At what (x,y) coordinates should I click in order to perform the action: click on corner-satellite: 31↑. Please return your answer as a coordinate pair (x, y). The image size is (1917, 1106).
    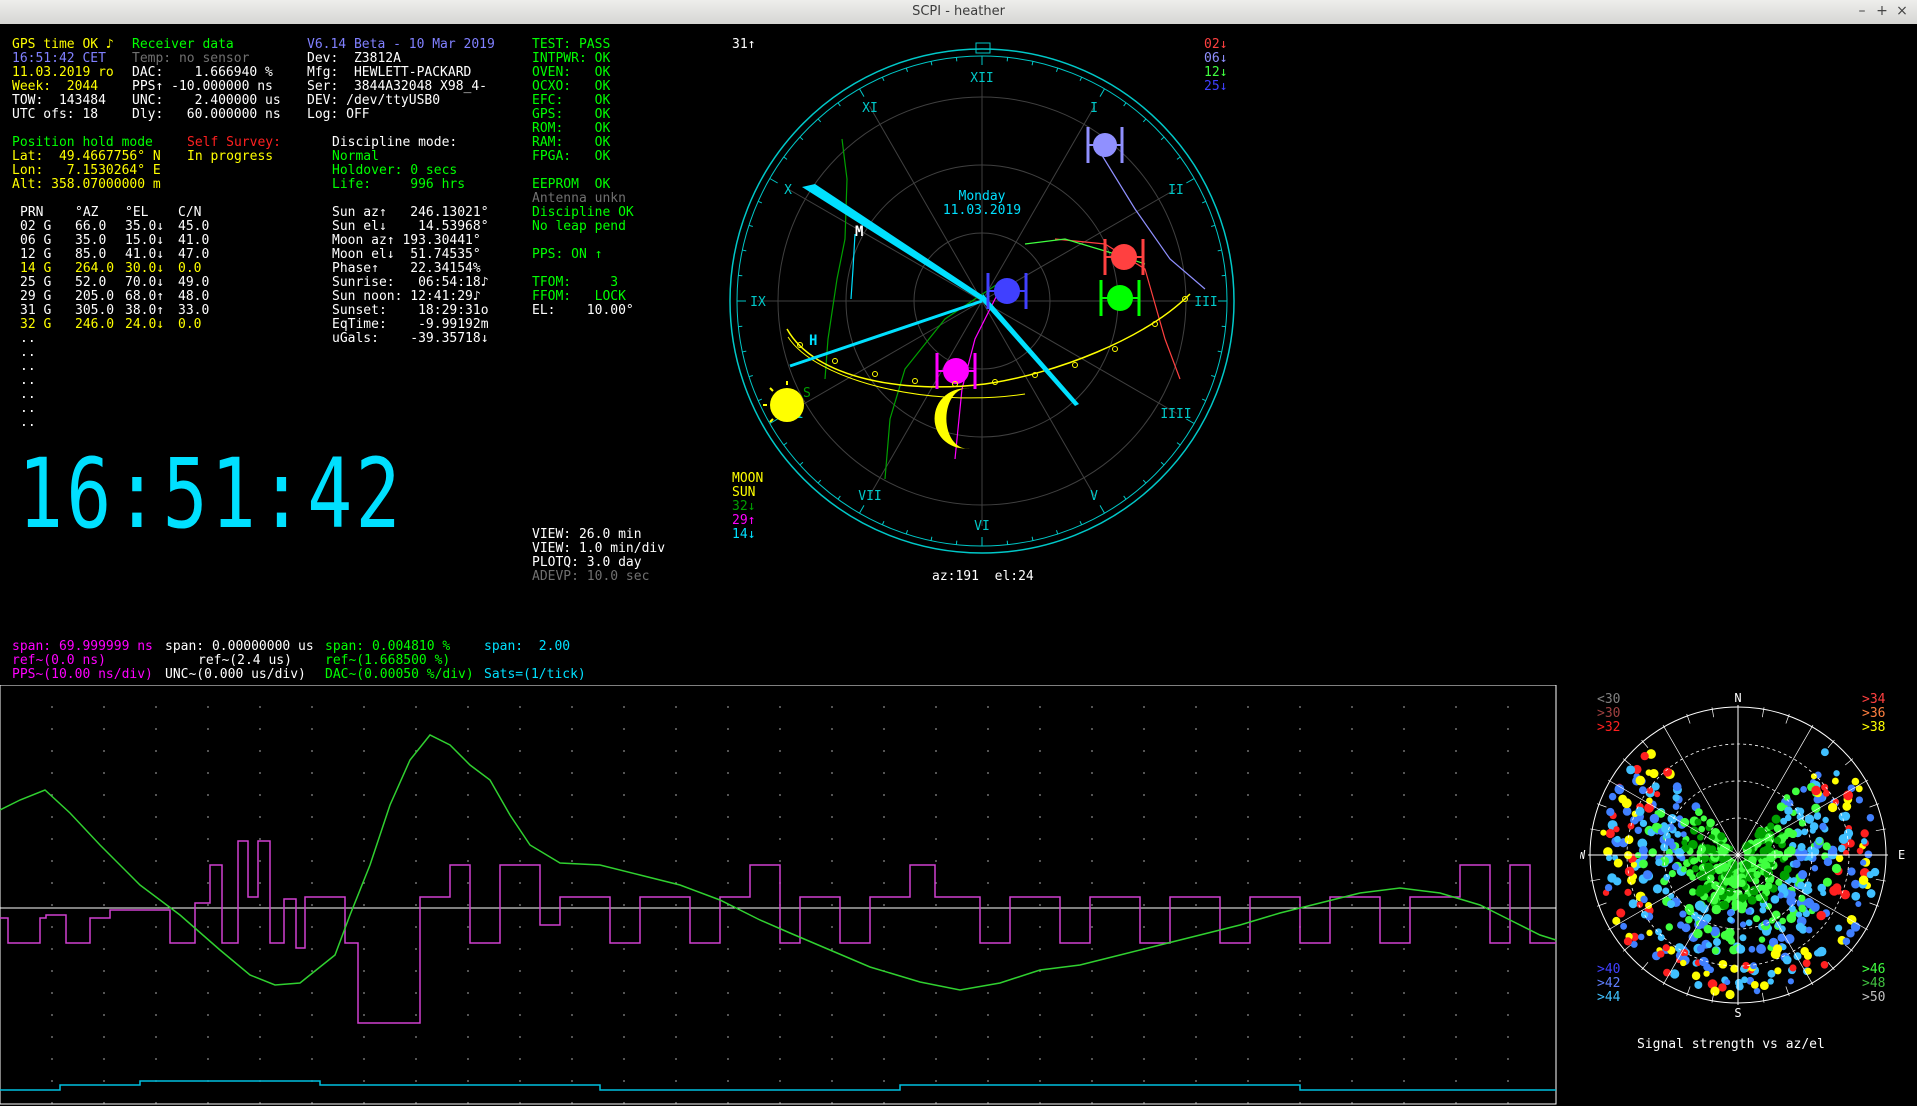
    Looking at the image, I should click on (744, 44).